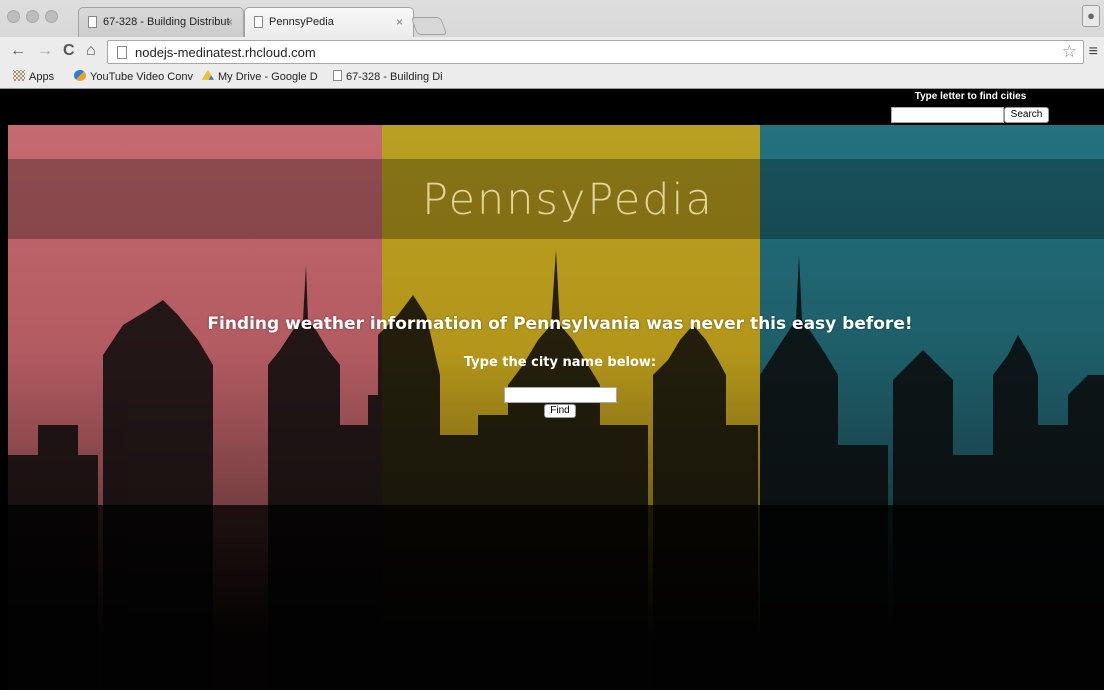 The height and width of the screenshot is (690, 1104). Describe the element at coordinates (560, 362) in the screenshot. I see `city-prompt: Type the city name below:` at that location.